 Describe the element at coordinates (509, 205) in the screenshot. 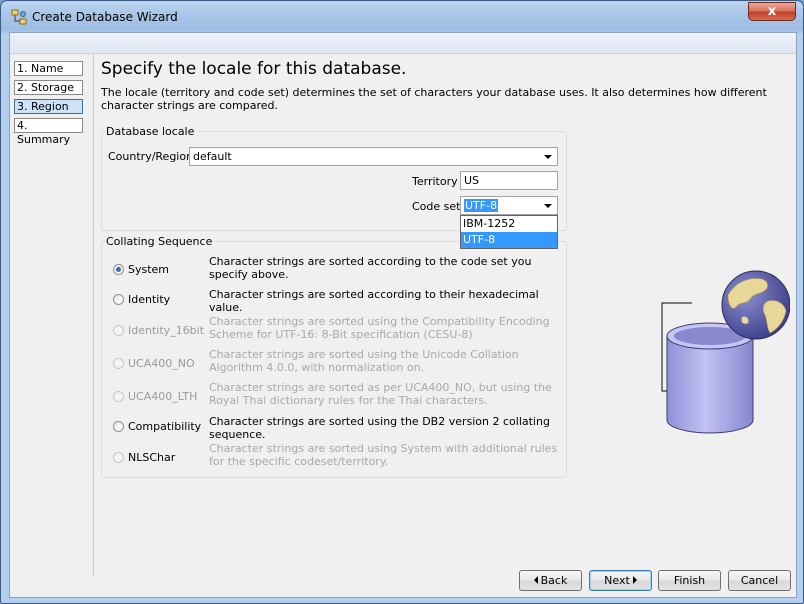

I see `code-set-combo: UTF-8` at that location.